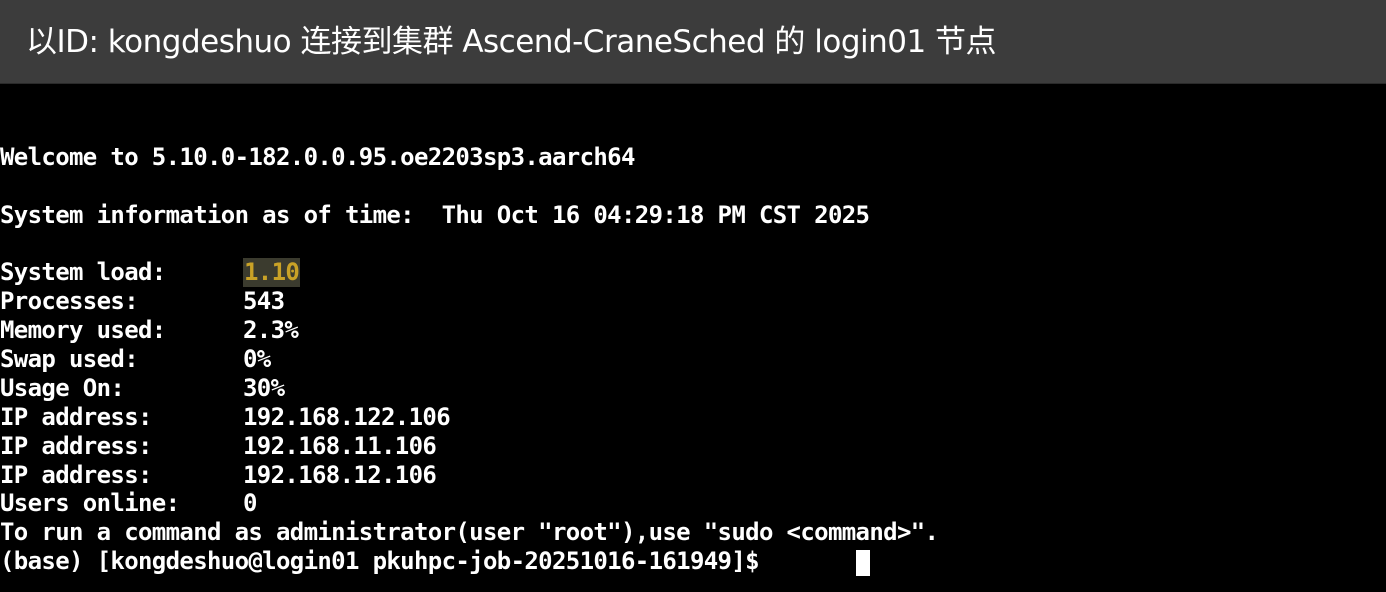  I want to click on stat-value-highlighted: 1.10, so click(272, 272).